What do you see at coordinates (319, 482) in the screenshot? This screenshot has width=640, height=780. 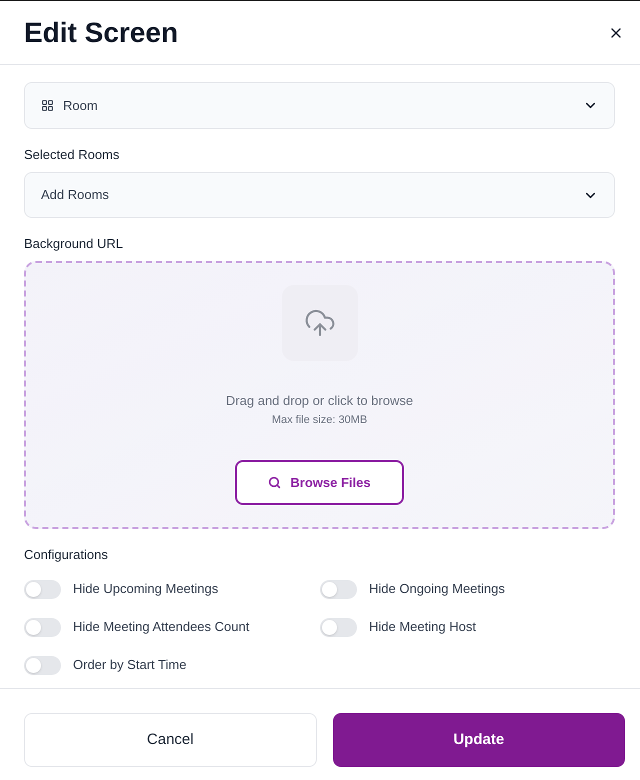 I see `browse-files-button: Browse Files` at bounding box center [319, 482].